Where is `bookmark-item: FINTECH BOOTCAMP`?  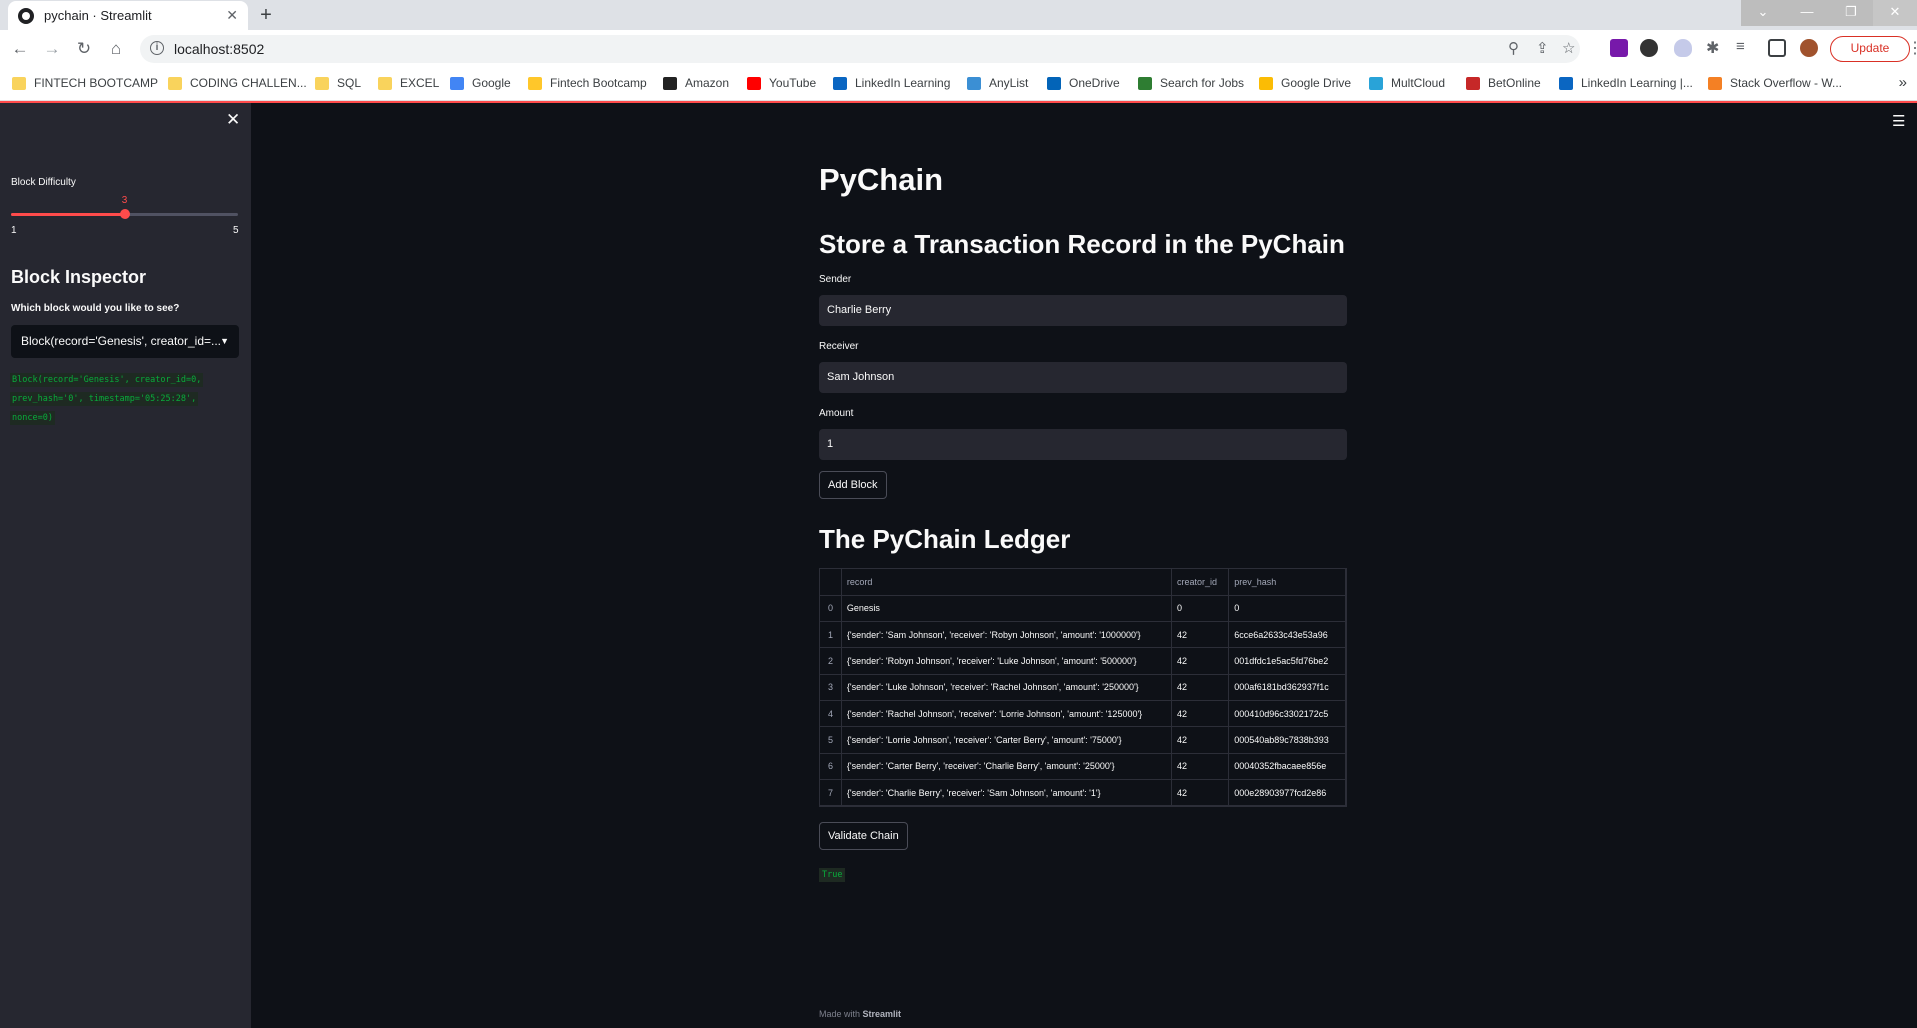 bookmark-item: FINTECH BOOTCAMP is located at coordinates (85, 83).